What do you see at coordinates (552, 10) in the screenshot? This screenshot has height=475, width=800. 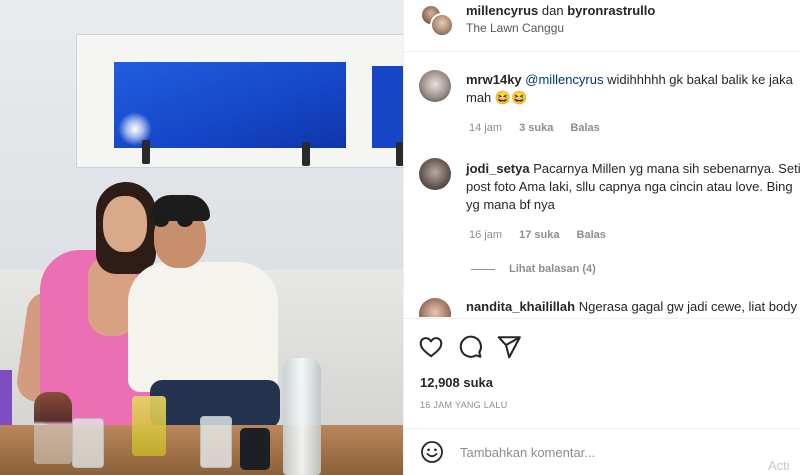 I see `author-conjunction: dan` at bounding box center [552, 10].